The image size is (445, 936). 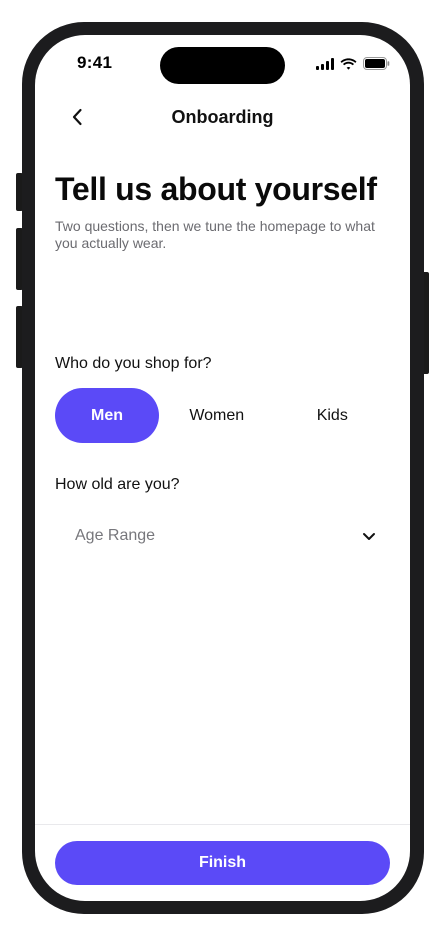 I want to click on shop-for-option-kids: Kids, so click(x=333, y=415).